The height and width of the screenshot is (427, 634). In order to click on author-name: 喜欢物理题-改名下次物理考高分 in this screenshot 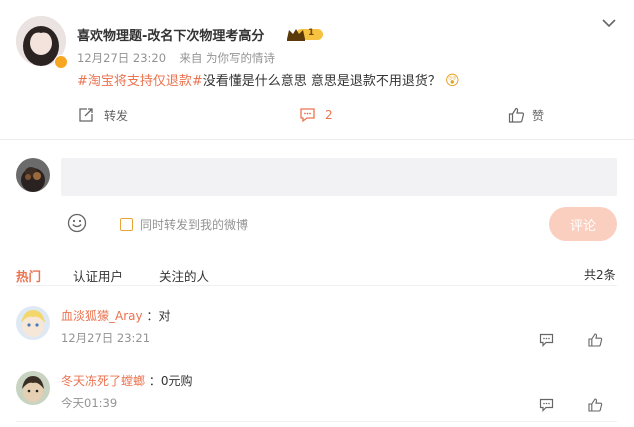, I will do `click(170, 34)`.